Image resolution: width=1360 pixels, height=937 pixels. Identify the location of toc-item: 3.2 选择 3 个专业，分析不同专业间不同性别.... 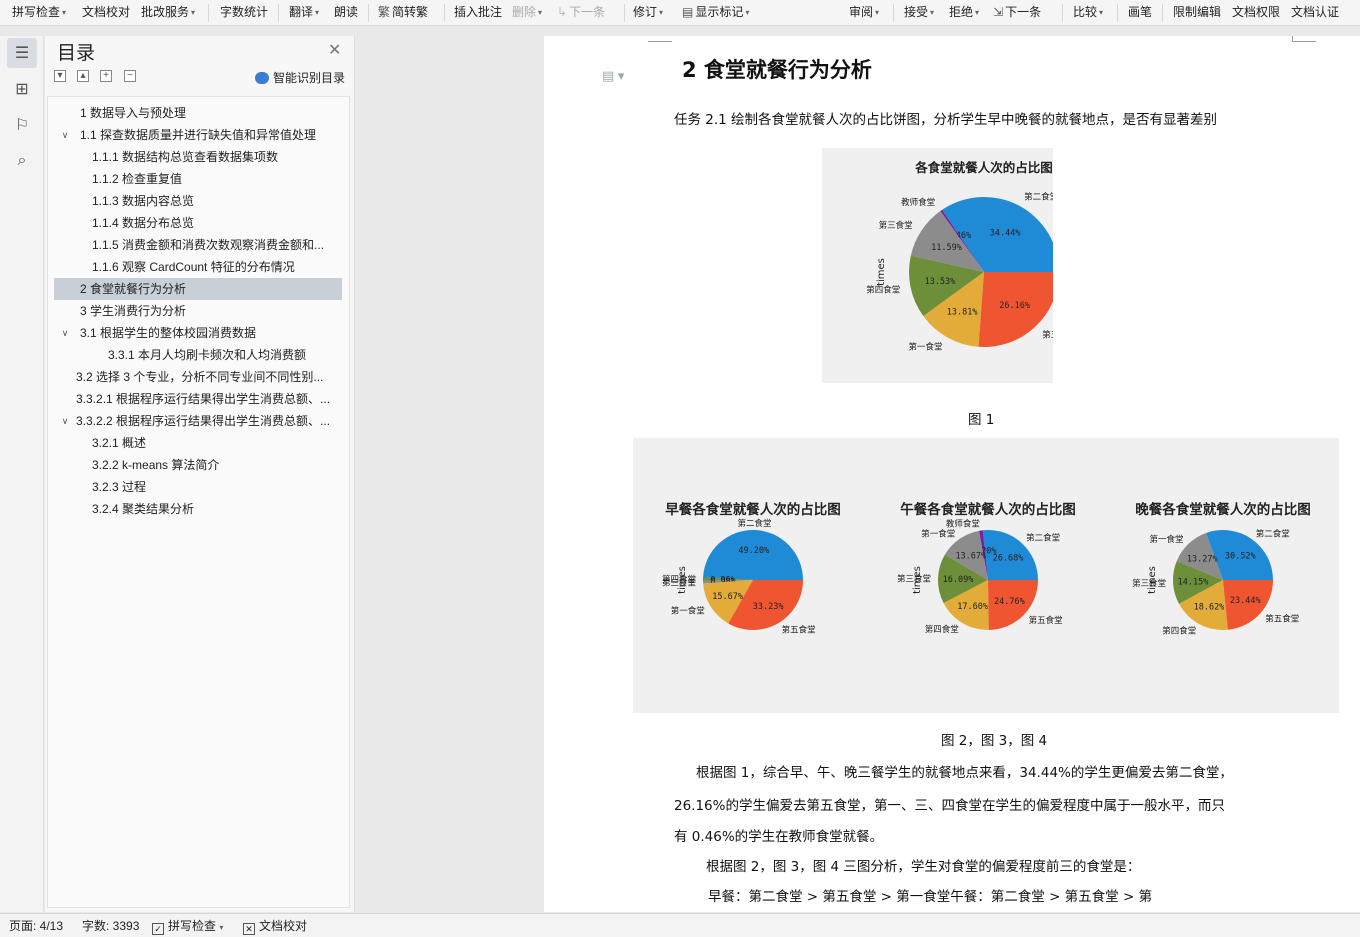
(198, 377).